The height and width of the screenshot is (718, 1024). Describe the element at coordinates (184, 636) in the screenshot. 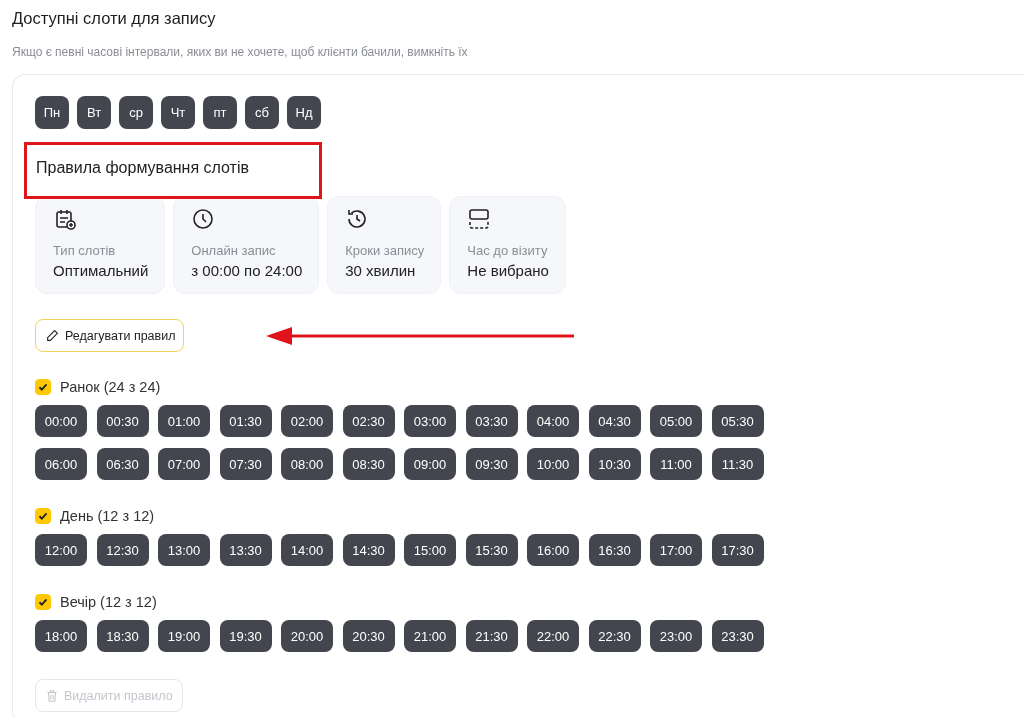

I see `time-slot-button: 19:00` at that location.